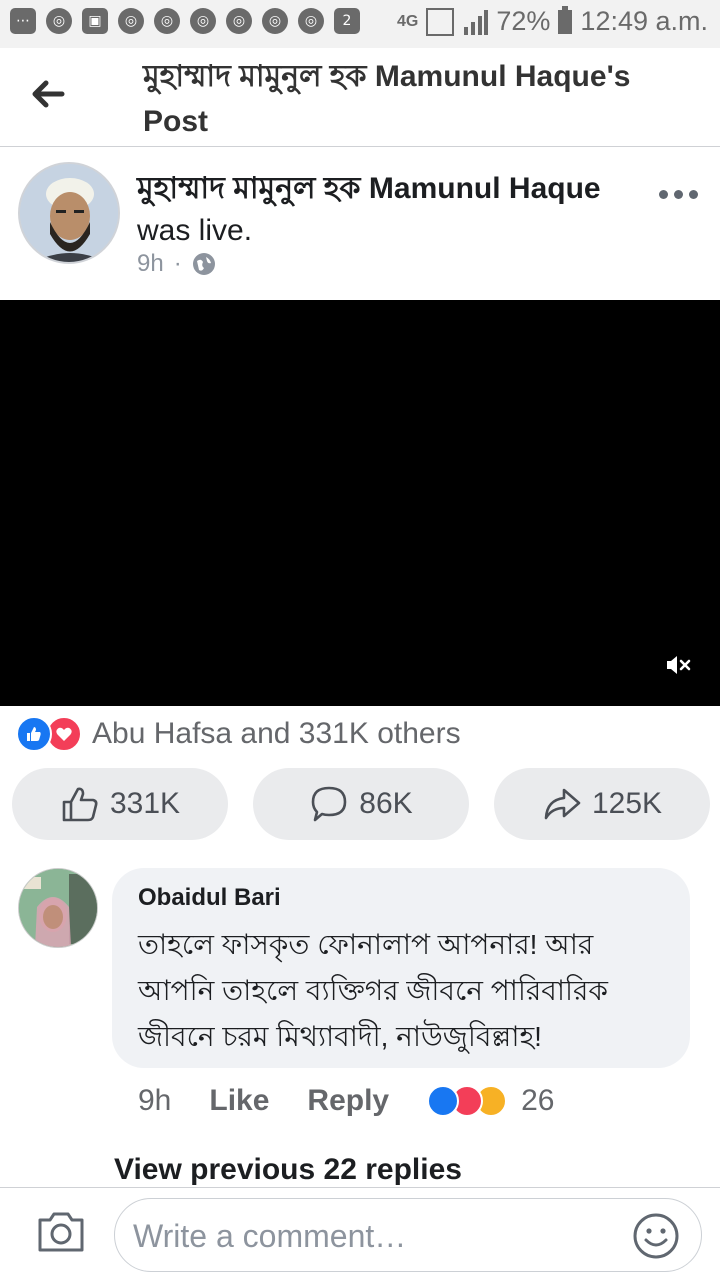 The height and width of the screenshot is (1281, 720). I want to click on like-count: 331K, so click(145, 803).